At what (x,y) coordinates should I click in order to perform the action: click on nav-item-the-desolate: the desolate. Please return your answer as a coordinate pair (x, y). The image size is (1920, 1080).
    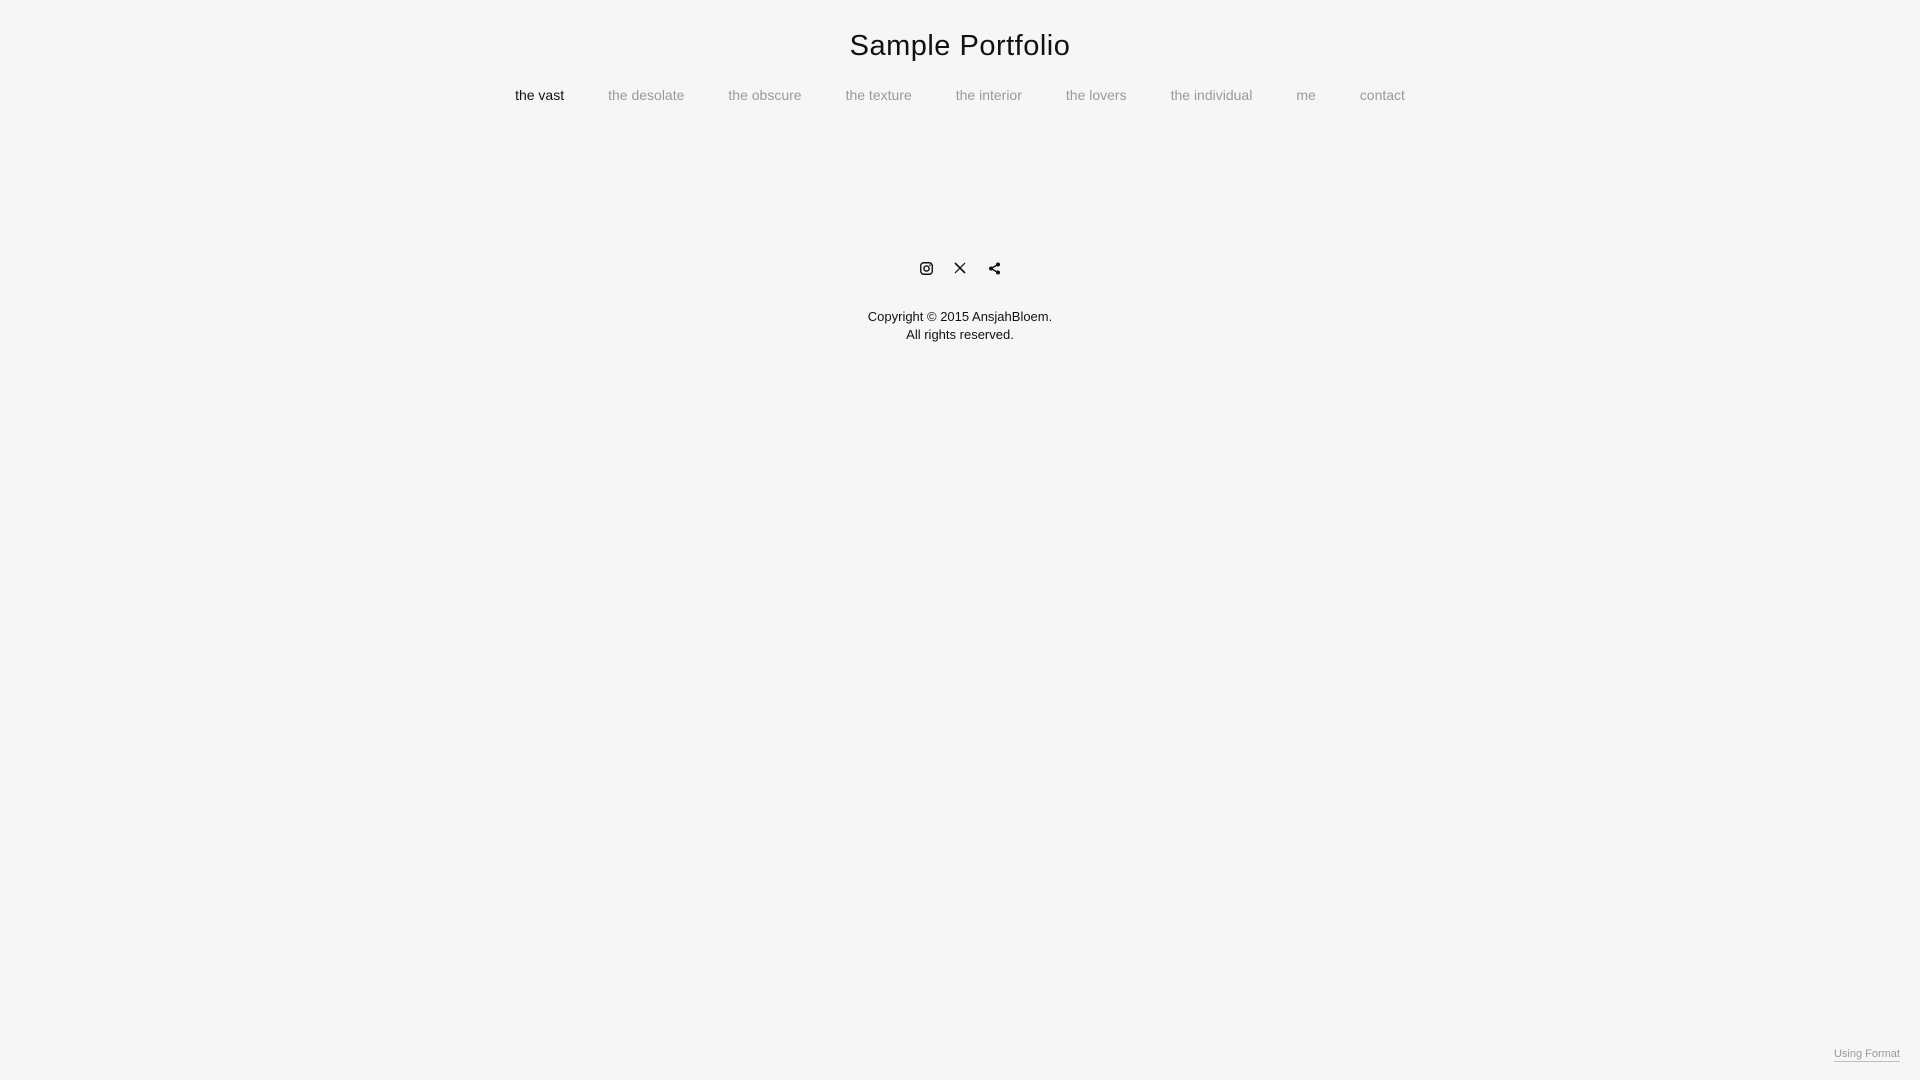
    Looking at the image, I should click on (646, 95).